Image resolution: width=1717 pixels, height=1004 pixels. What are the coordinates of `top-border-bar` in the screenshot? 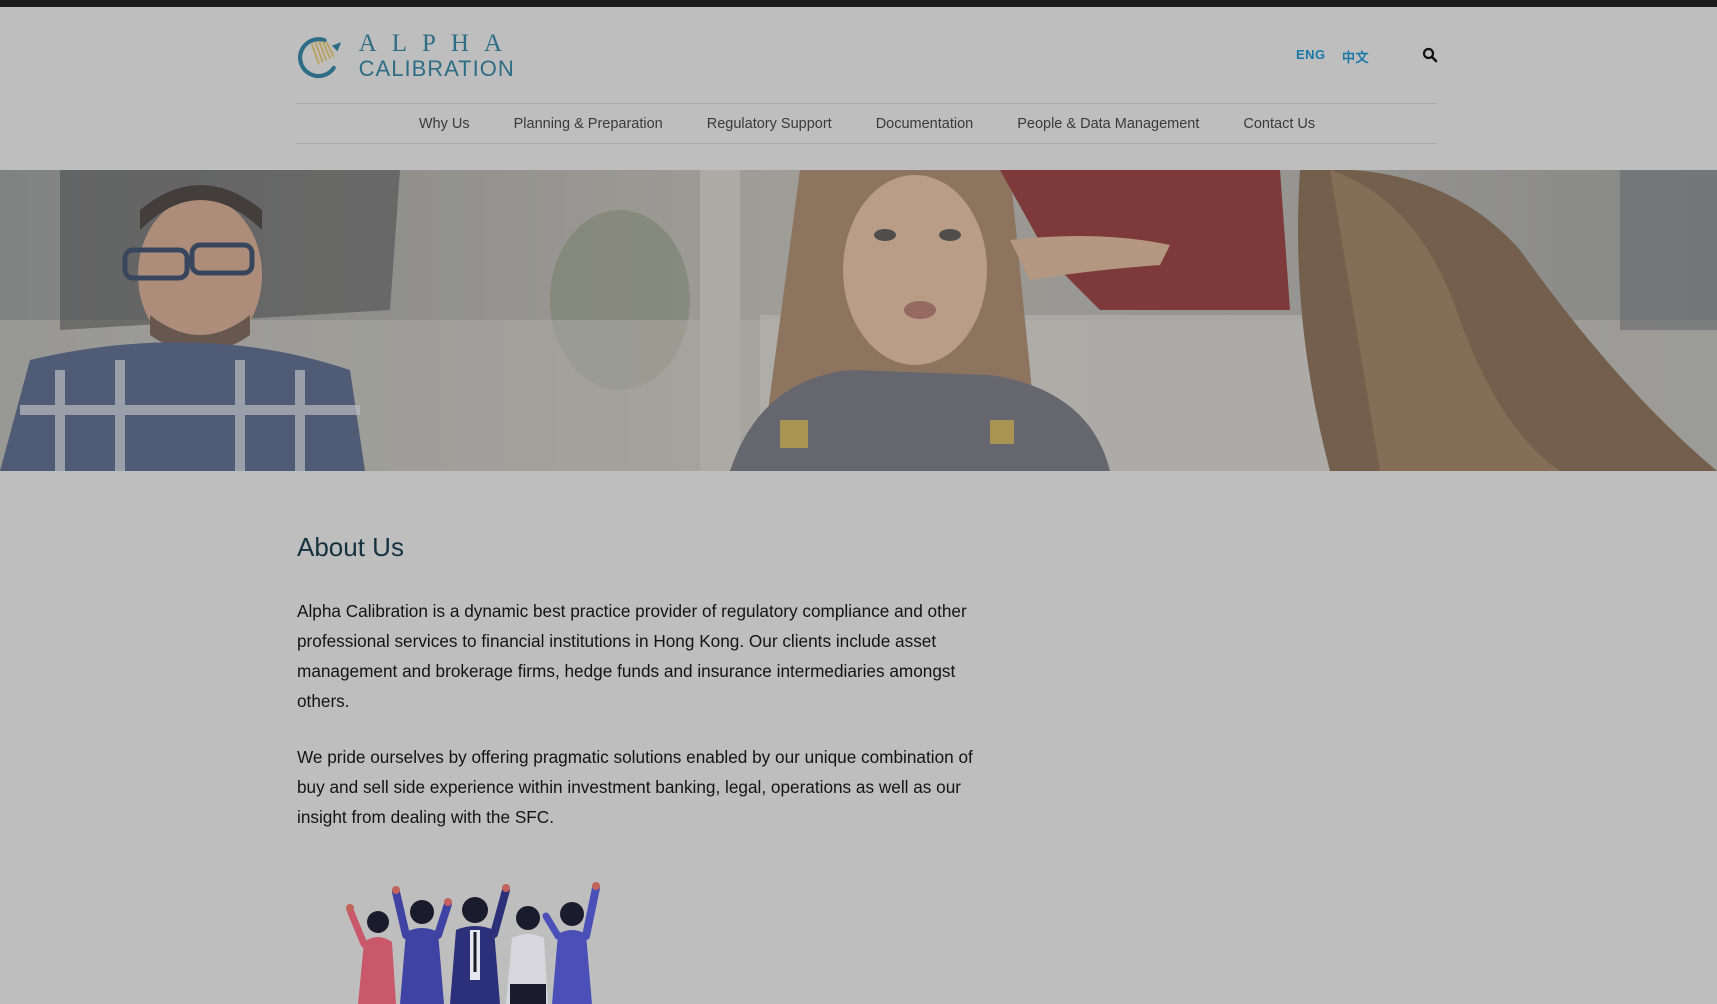 It's located at (858, 3).